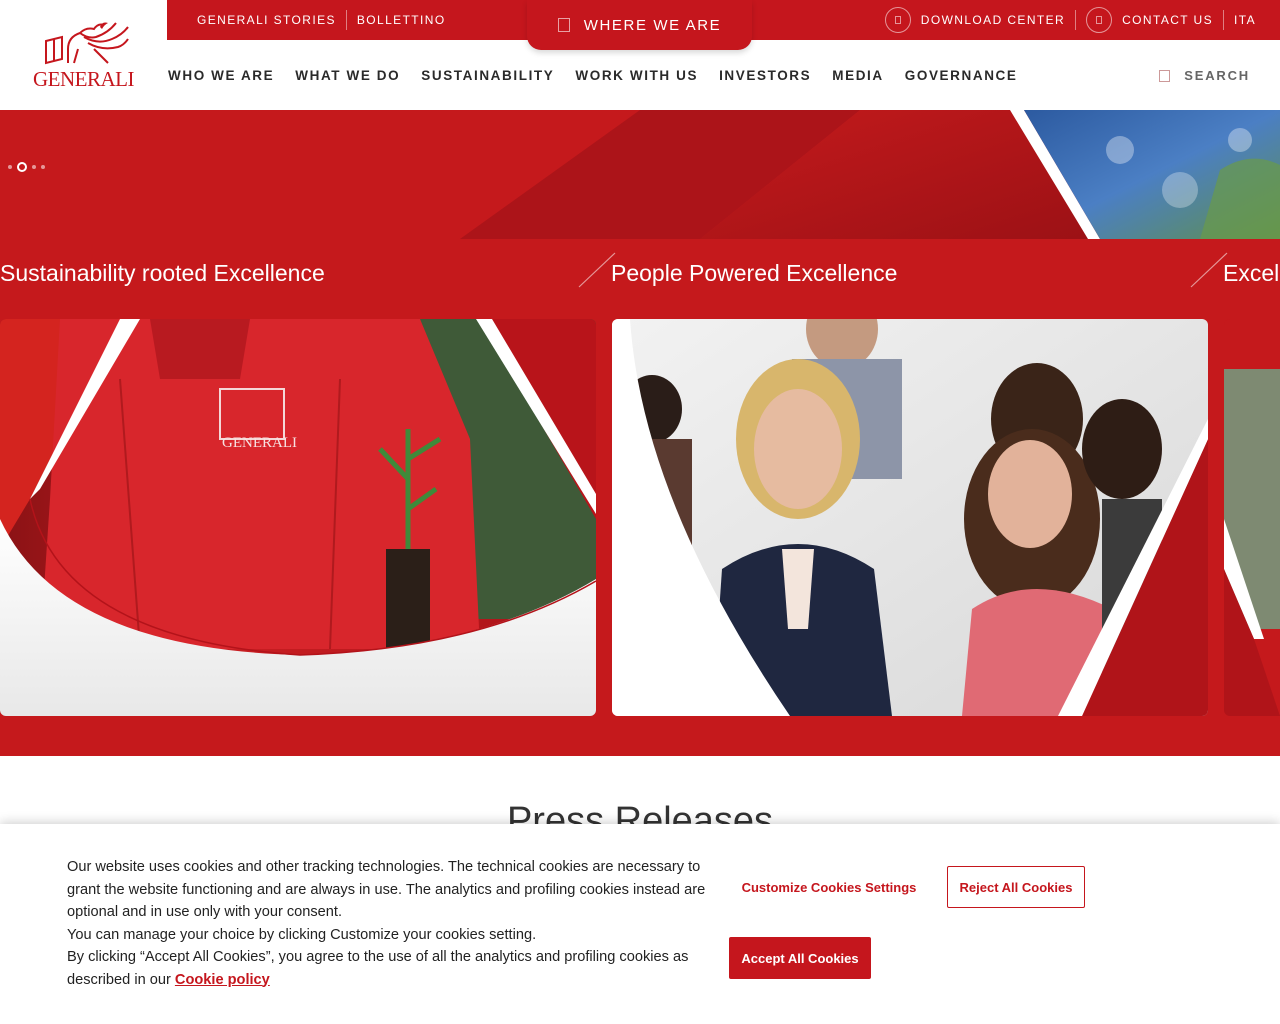 Image resolution: width=1280 pixels, height=1024 pixels. What do you see at coordinates (1099, 20) in the screenshot?
I see `contact-icon` at bounding box center [1099, 20].